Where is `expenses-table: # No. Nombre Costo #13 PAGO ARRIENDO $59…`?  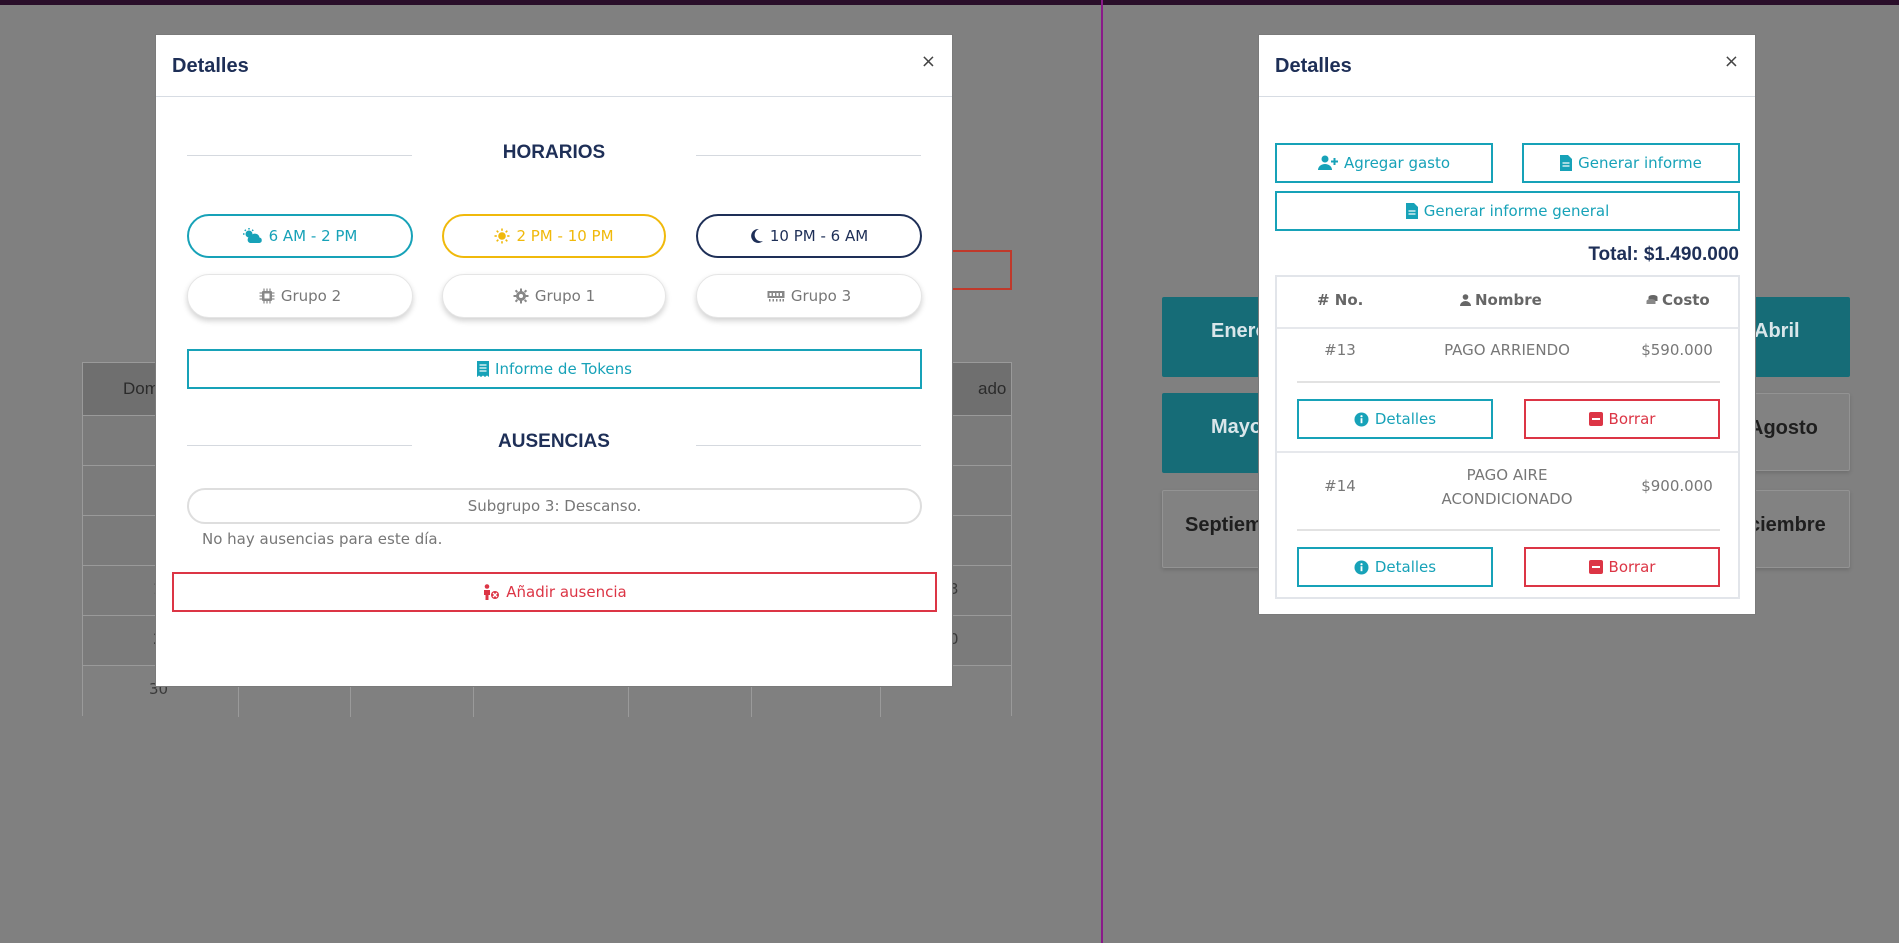 expenses-table: # No. Nombre Costo #13 PAGO ARRIENDO $59… is located at coordinates (1507, 437).